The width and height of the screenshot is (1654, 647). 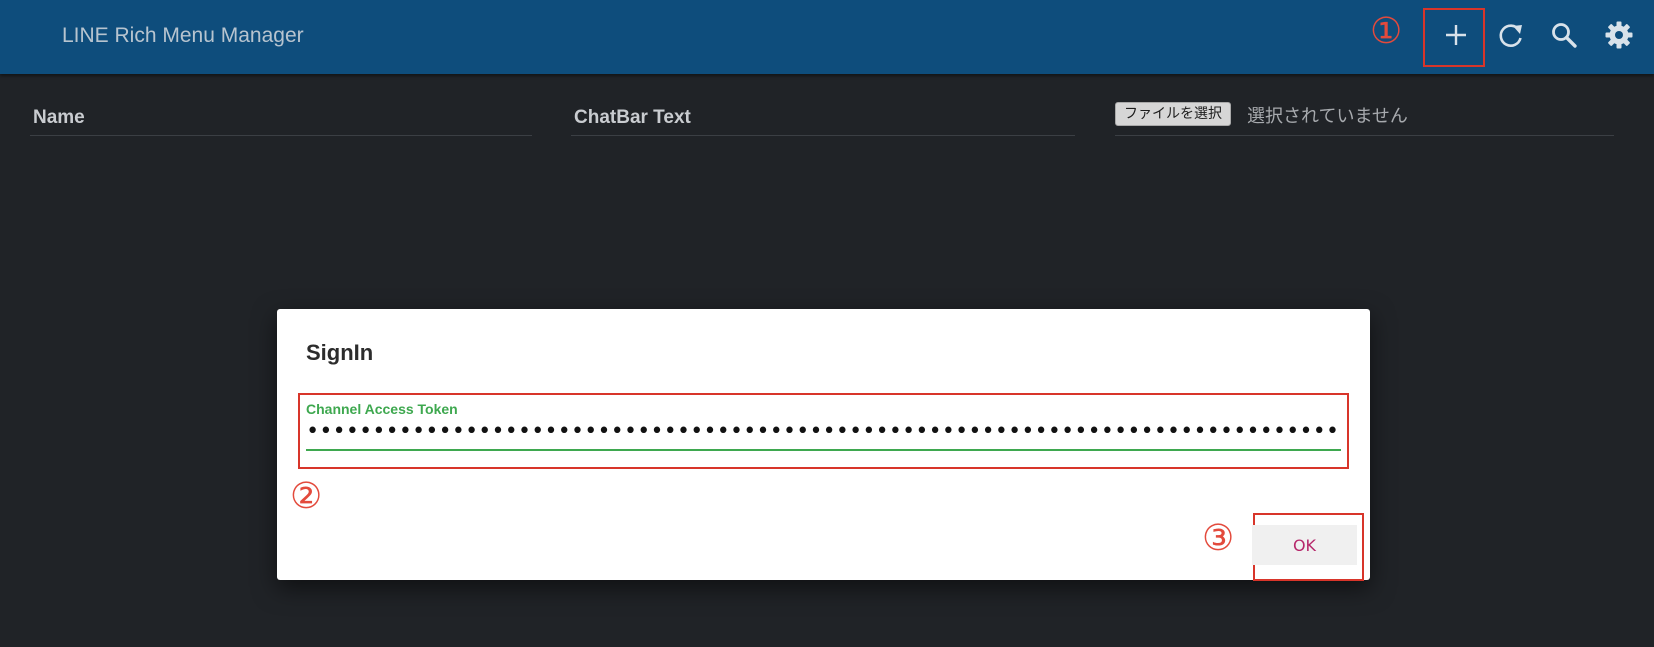 I want to click on chatbar-label: ChatBar Text, so click(x=632, y=117).